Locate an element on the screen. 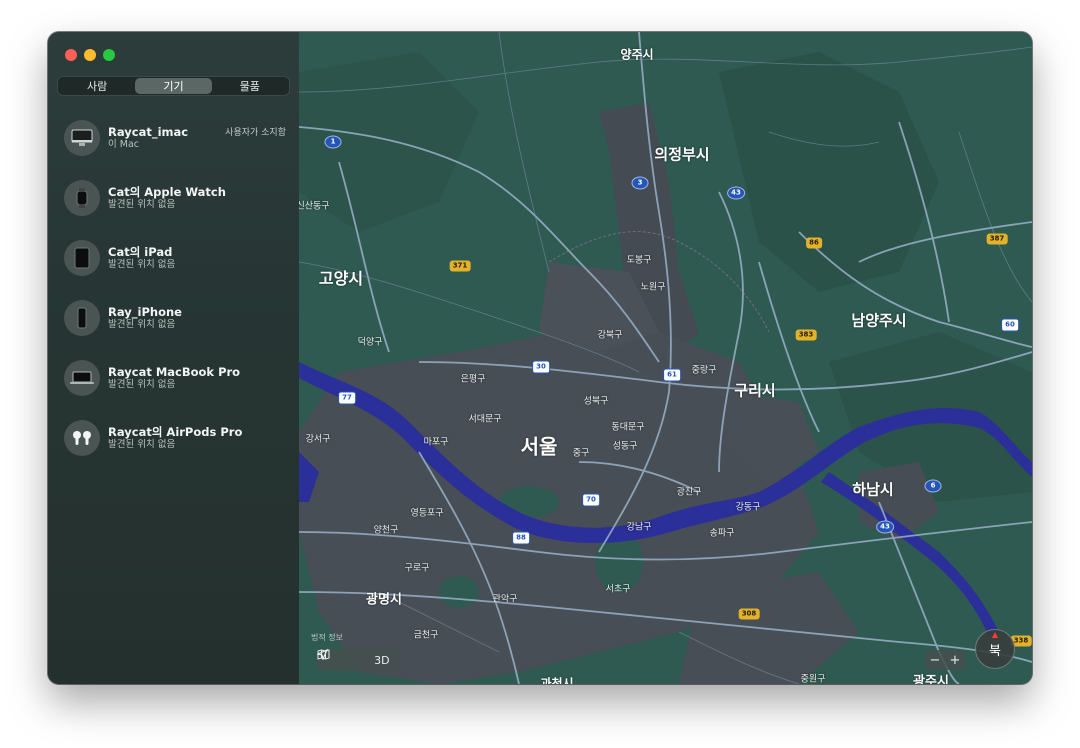 Image resolution: width=1080 pixels, height=748 pixels. device-name: Raycat MacBook Pro is located at coordinates (174, 372).